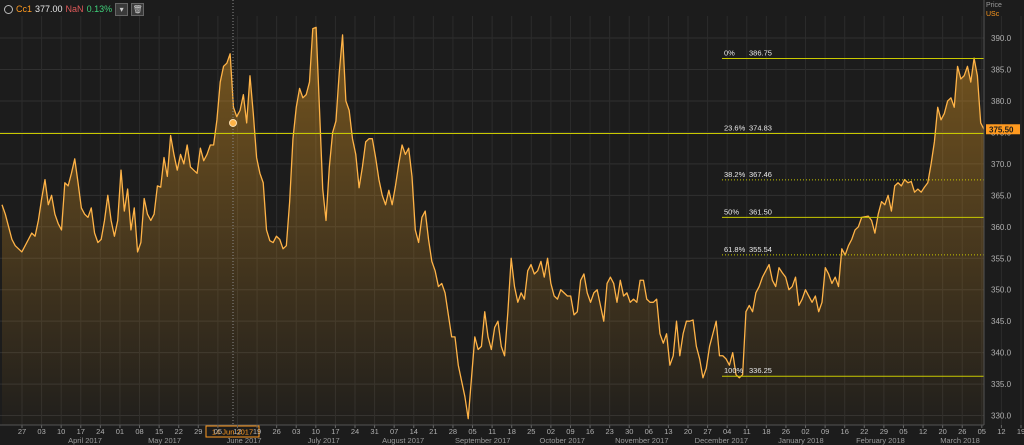 The width and height of the screenshot is (1024, 445). I want to click on trash-icon: 🗑, so click(138, 9).